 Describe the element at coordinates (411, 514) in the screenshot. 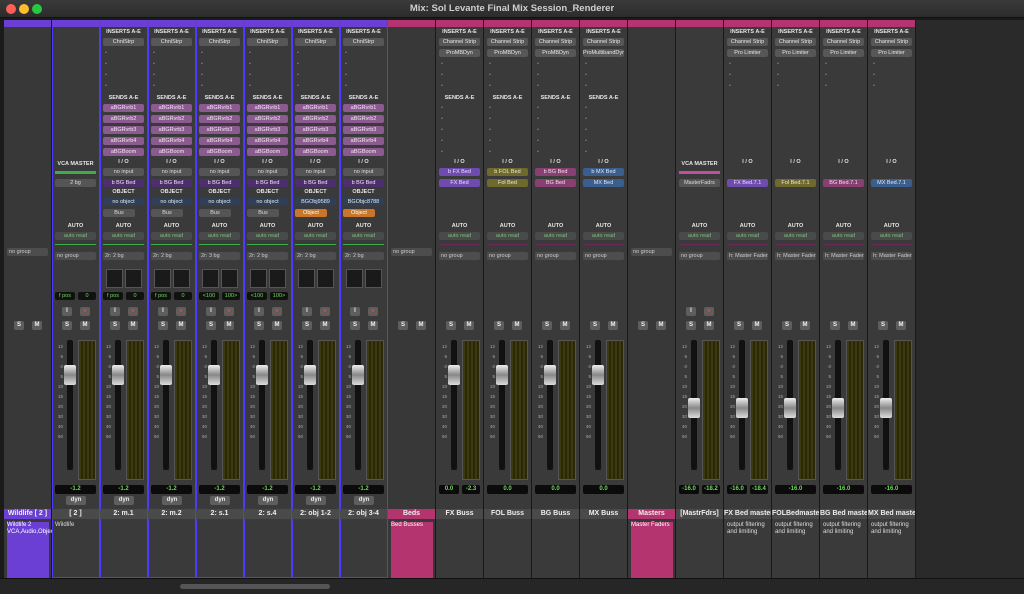

I see `track-name: Beds` at that location.